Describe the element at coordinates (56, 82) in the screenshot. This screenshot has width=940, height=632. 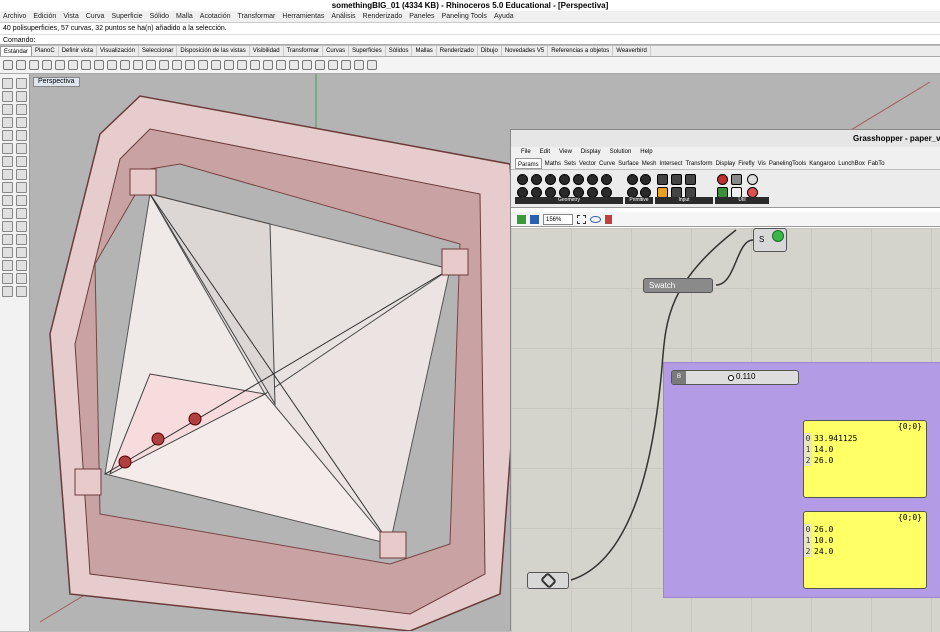
I see `viewport-title: Perspectiva` at that location.